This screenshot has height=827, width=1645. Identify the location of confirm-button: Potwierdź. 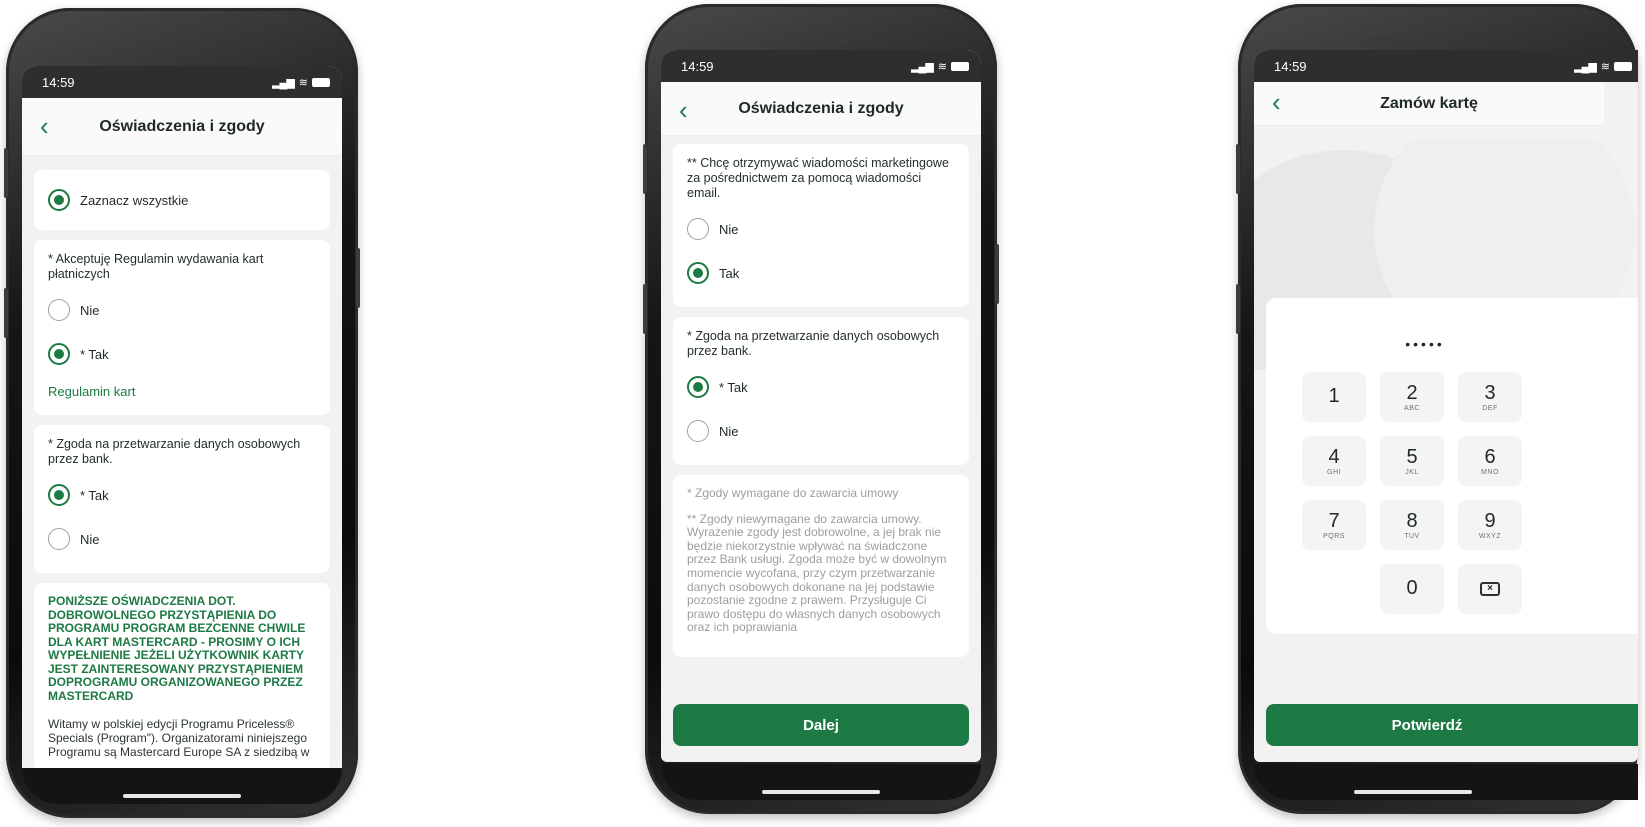
(1452, 725).